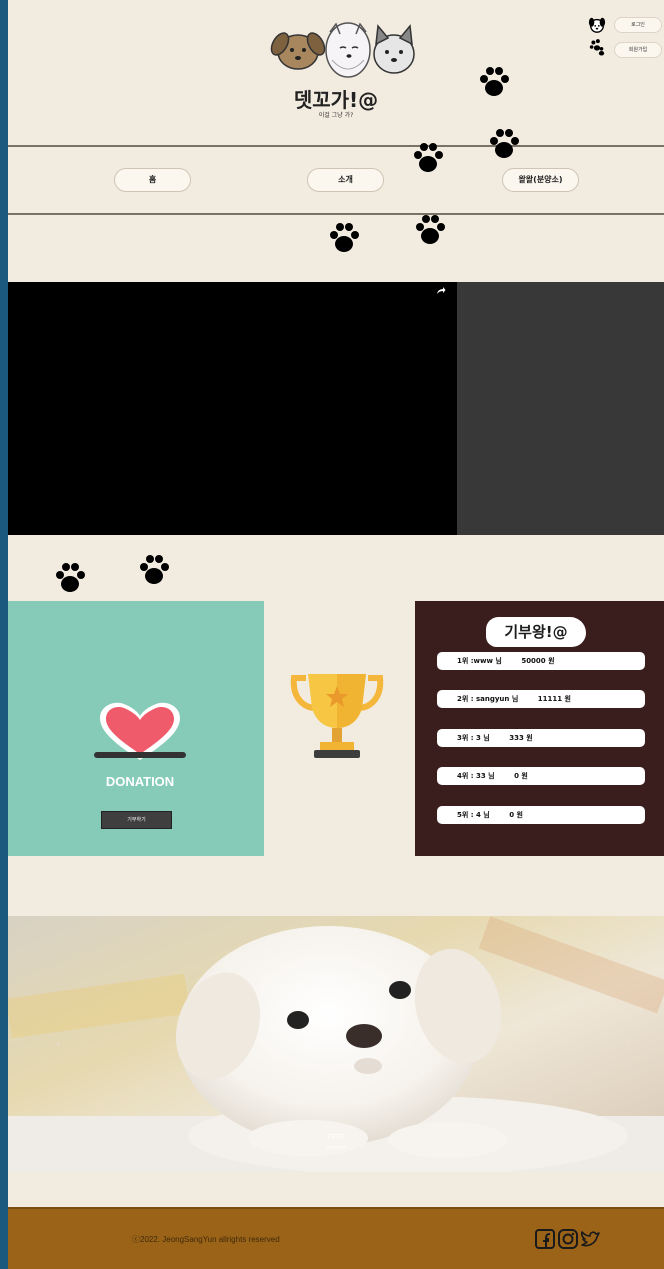 The image size is (664, 1269). Describe the element at coordinates (232, 408) in the screenshot. I see `video-player` at that location.